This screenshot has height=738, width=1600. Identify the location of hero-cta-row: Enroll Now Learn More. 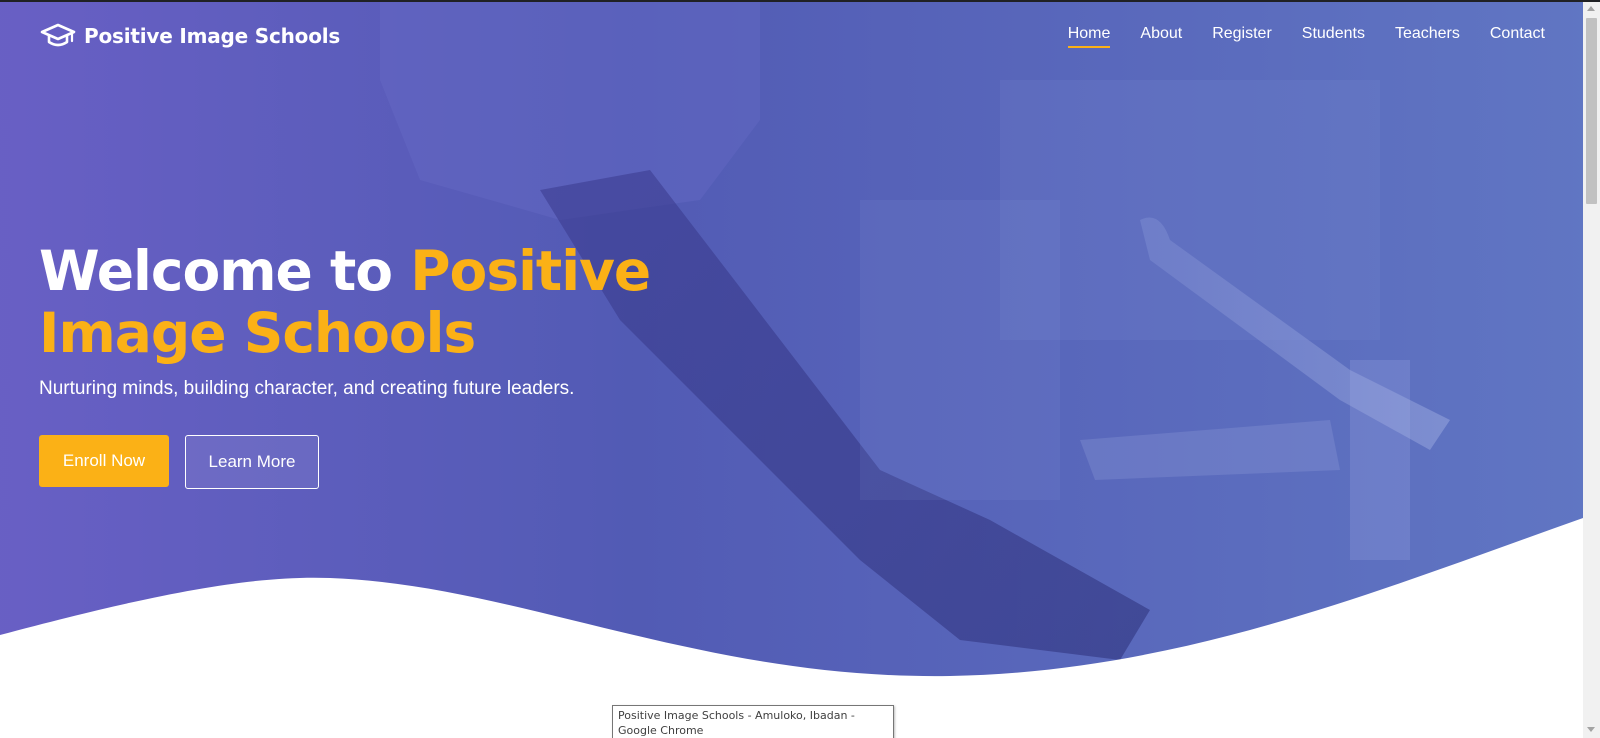
(399, 462).